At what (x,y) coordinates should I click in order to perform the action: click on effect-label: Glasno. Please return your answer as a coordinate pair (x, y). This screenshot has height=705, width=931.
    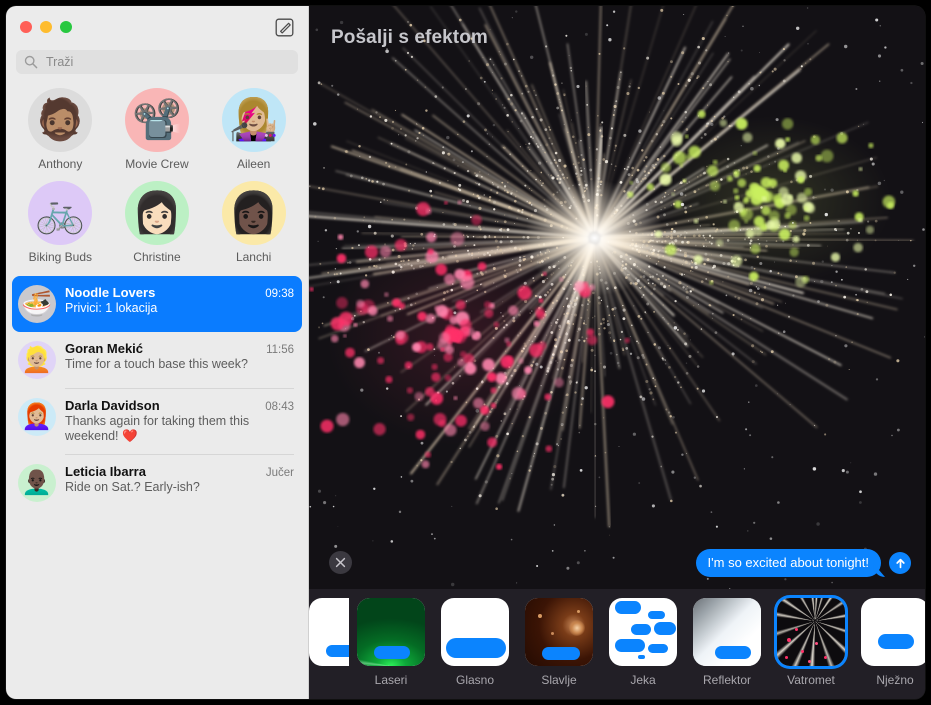
    Looking at the image, I should click on (475, 680).